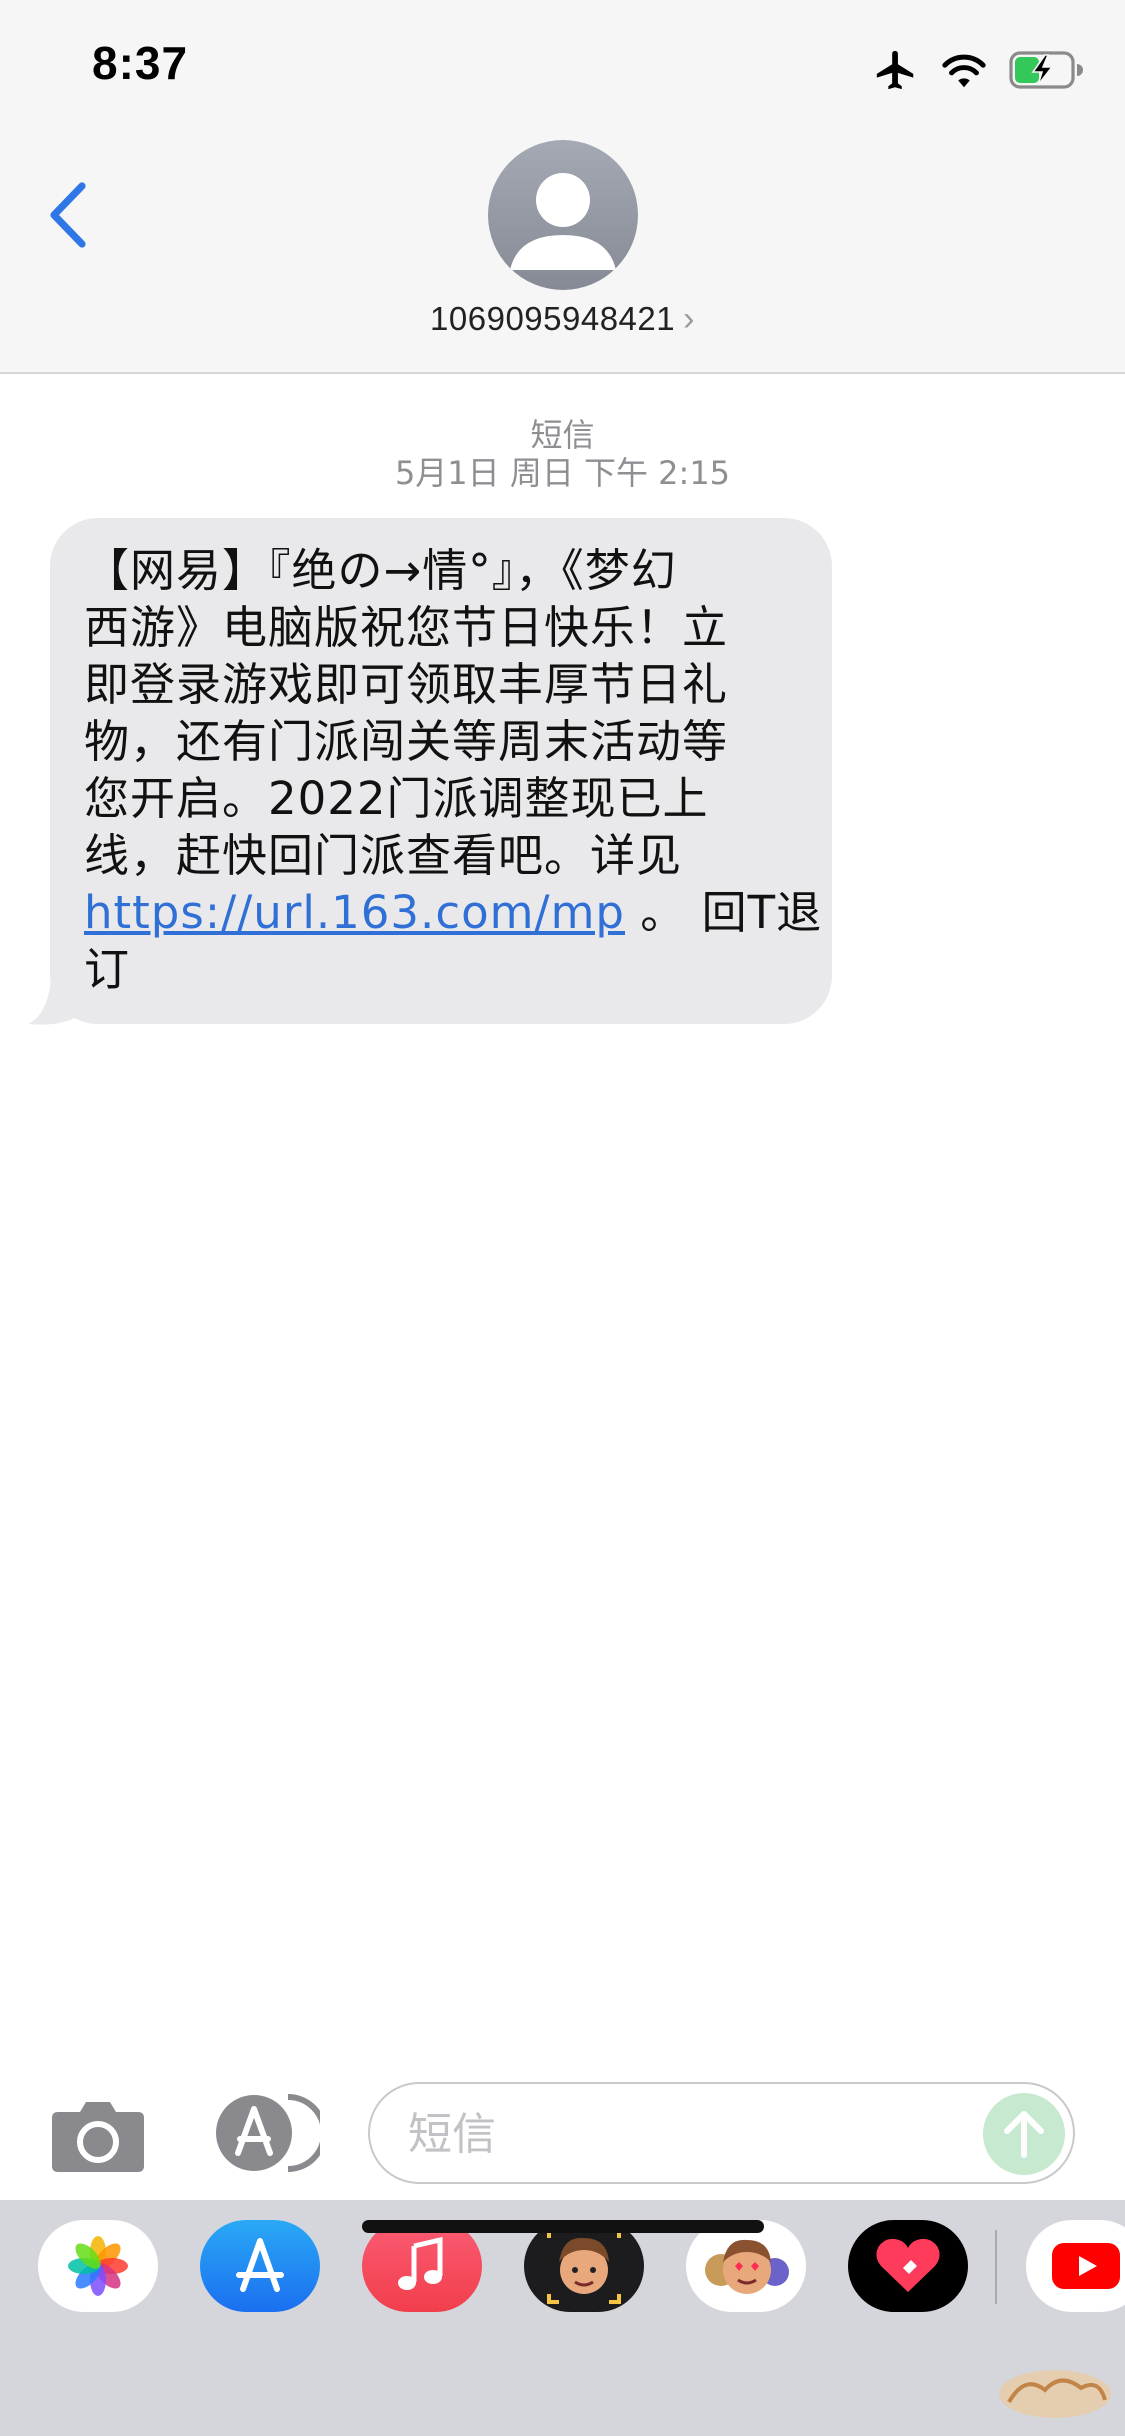  I want to click on wifi-icon, so click(964, 71).